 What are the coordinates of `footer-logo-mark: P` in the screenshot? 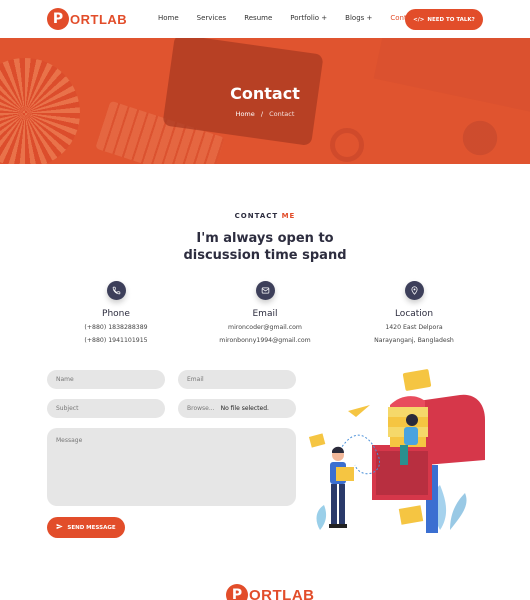 It's located at (237, 592).